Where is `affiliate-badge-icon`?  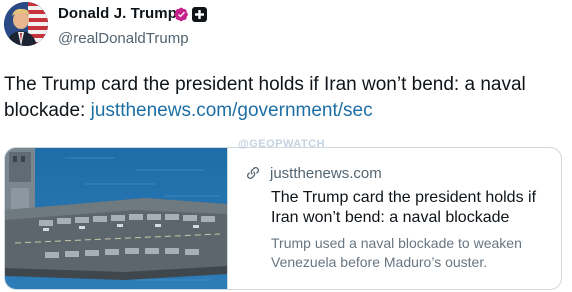 affiliate-badge-icon is located at coordinates (199, 14).